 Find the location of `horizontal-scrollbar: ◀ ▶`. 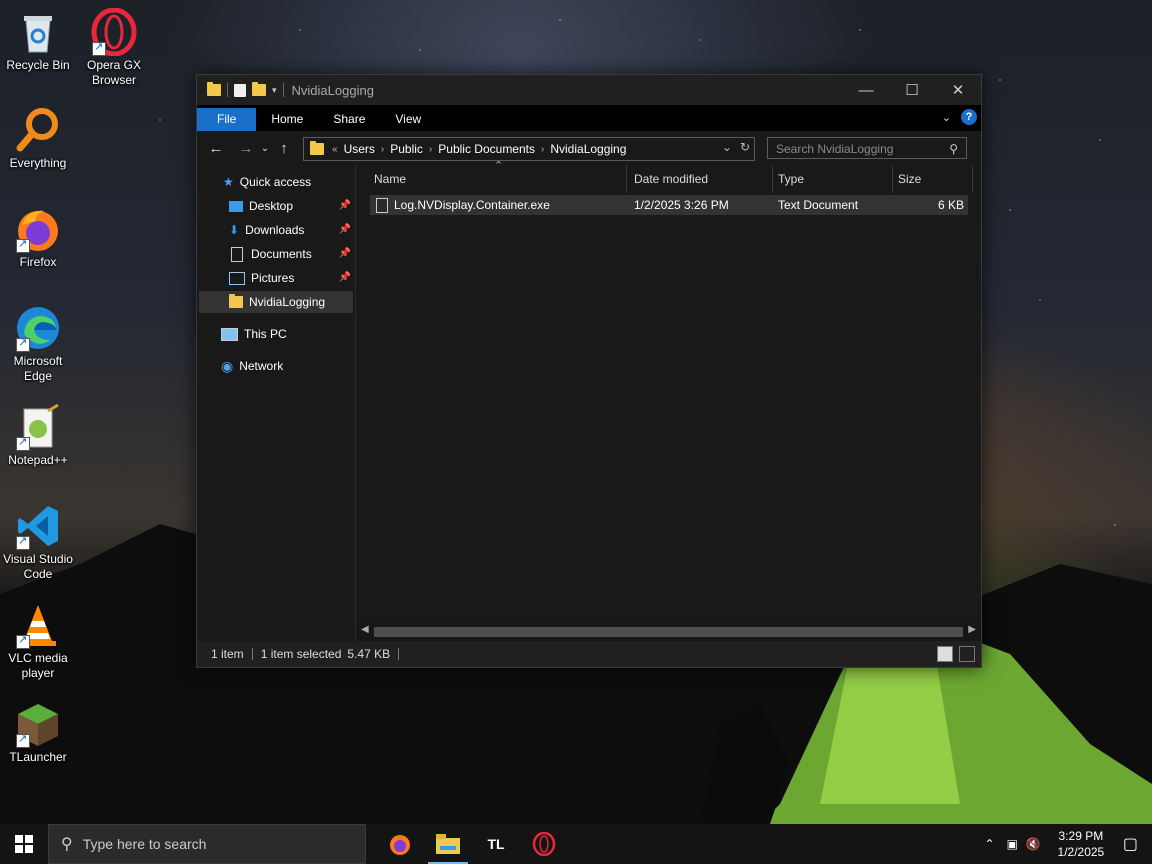

horizontal-scrollbar: ◀ ▶ is located at coordinates (668, 632).